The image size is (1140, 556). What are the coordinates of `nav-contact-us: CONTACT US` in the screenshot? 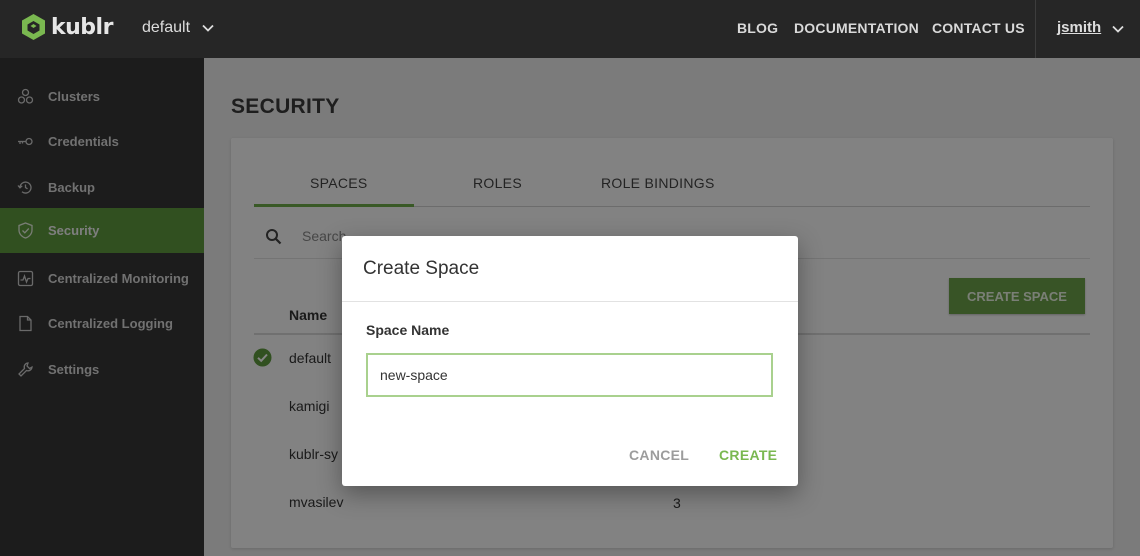 It's located at (978, 28).